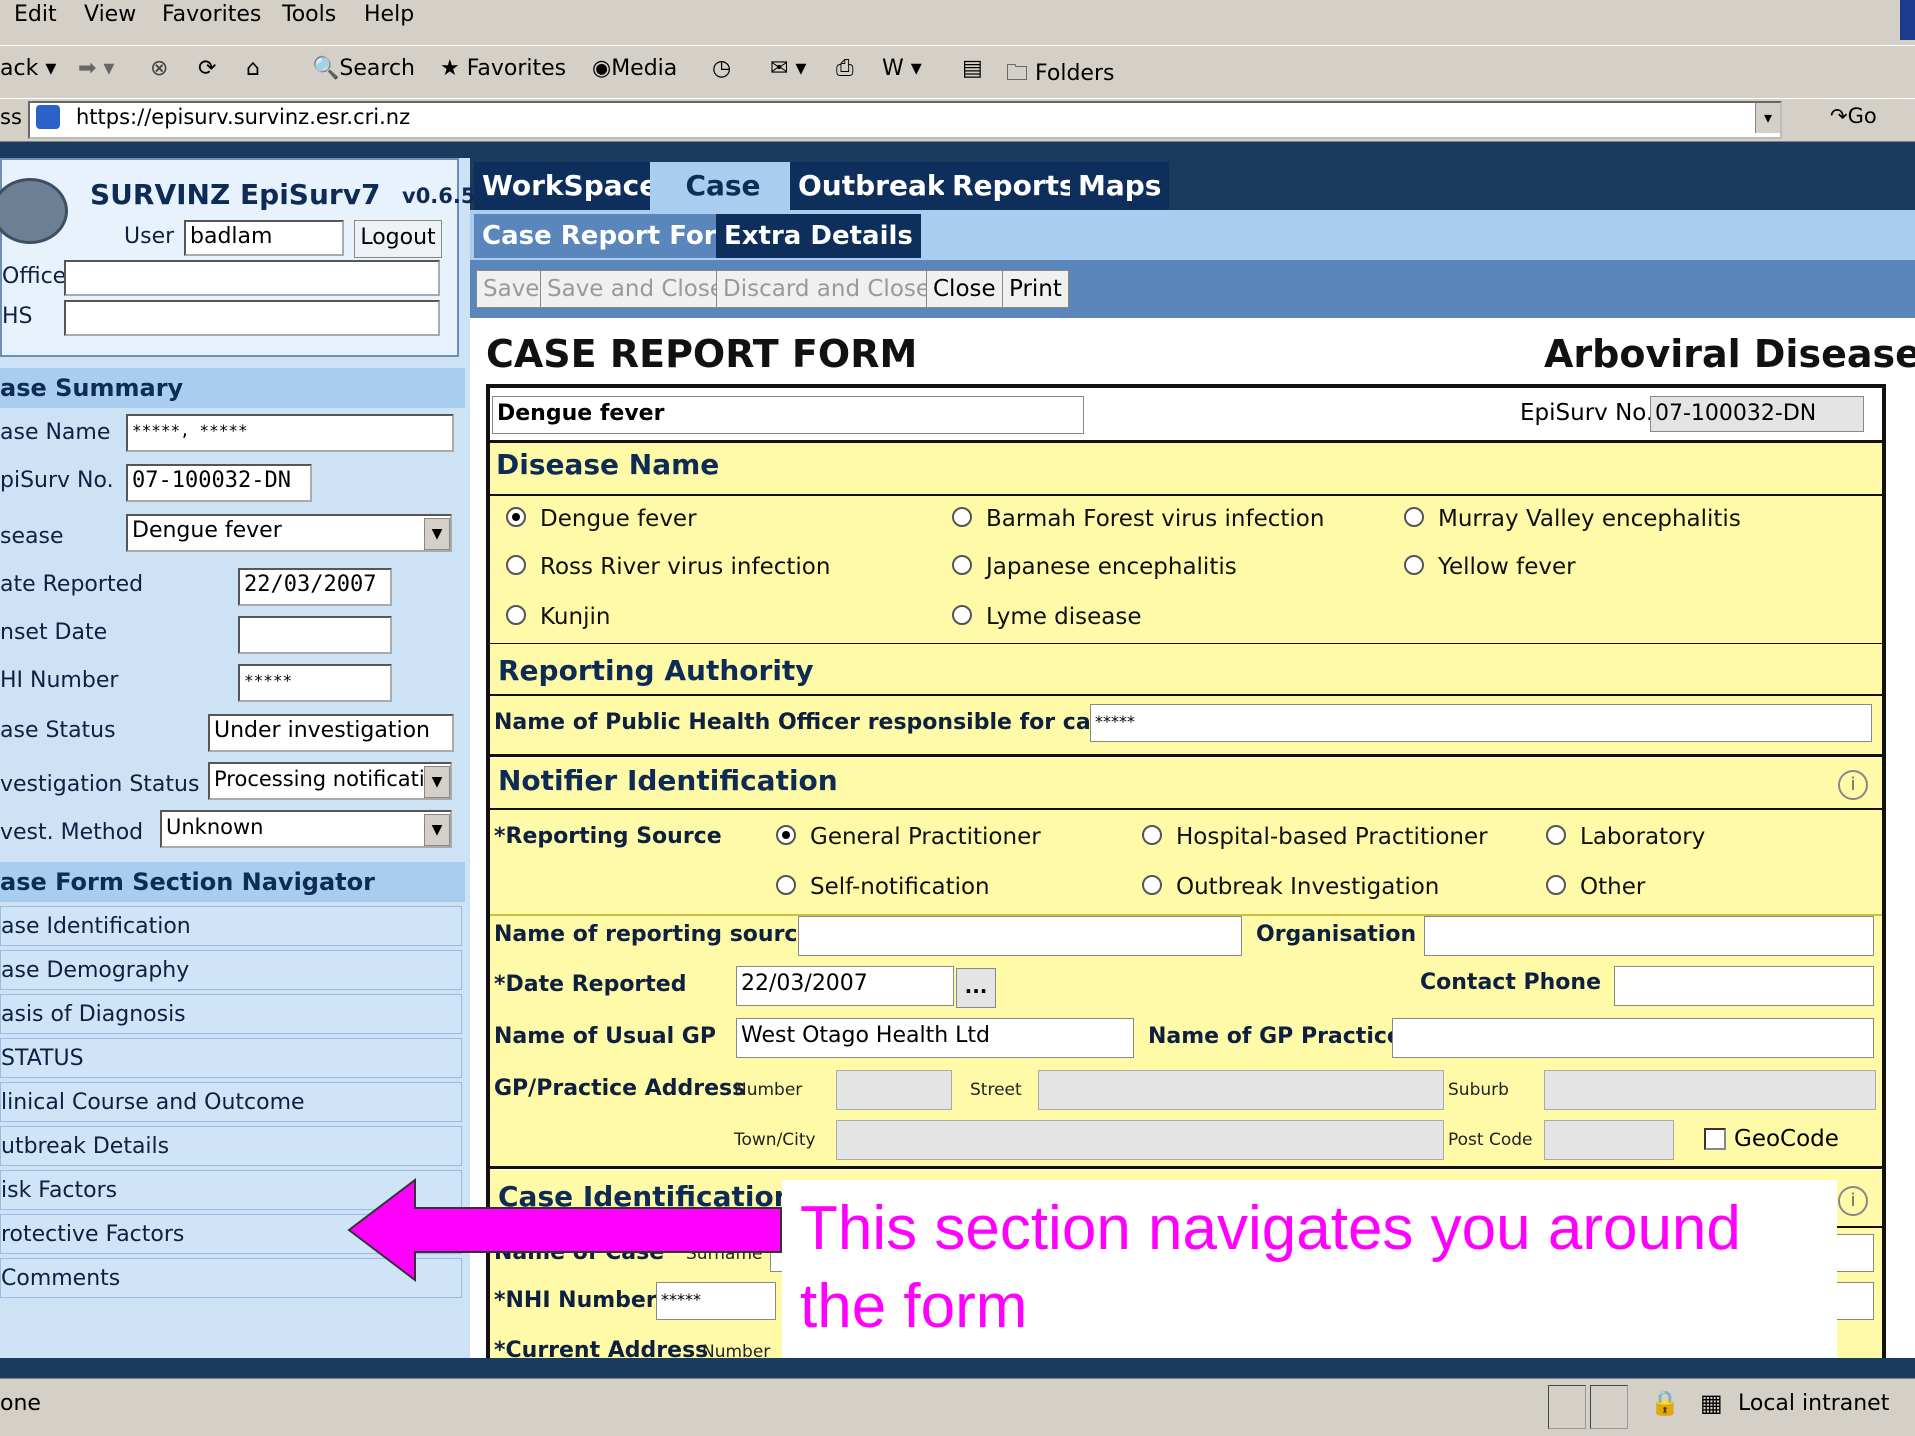 This screenshot has height=1436, width=1915. I want to click on episurv-field: 07-100032-DN, so click(1757, 414).